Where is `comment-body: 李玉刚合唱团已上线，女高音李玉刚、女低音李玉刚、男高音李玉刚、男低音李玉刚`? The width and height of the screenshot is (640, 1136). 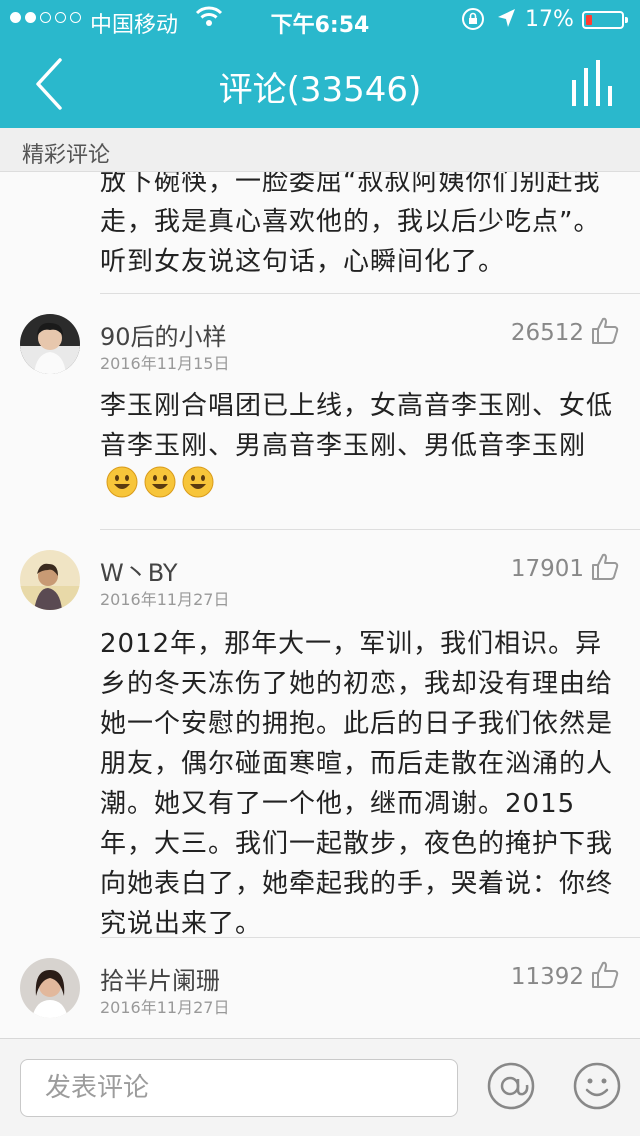
comment-body: 李玉刚合唱团已上线，女高音李玉刚、女低音李玉刚、男高音李玉刚、男低音李玉刚 is located at coordinates (360, 442).